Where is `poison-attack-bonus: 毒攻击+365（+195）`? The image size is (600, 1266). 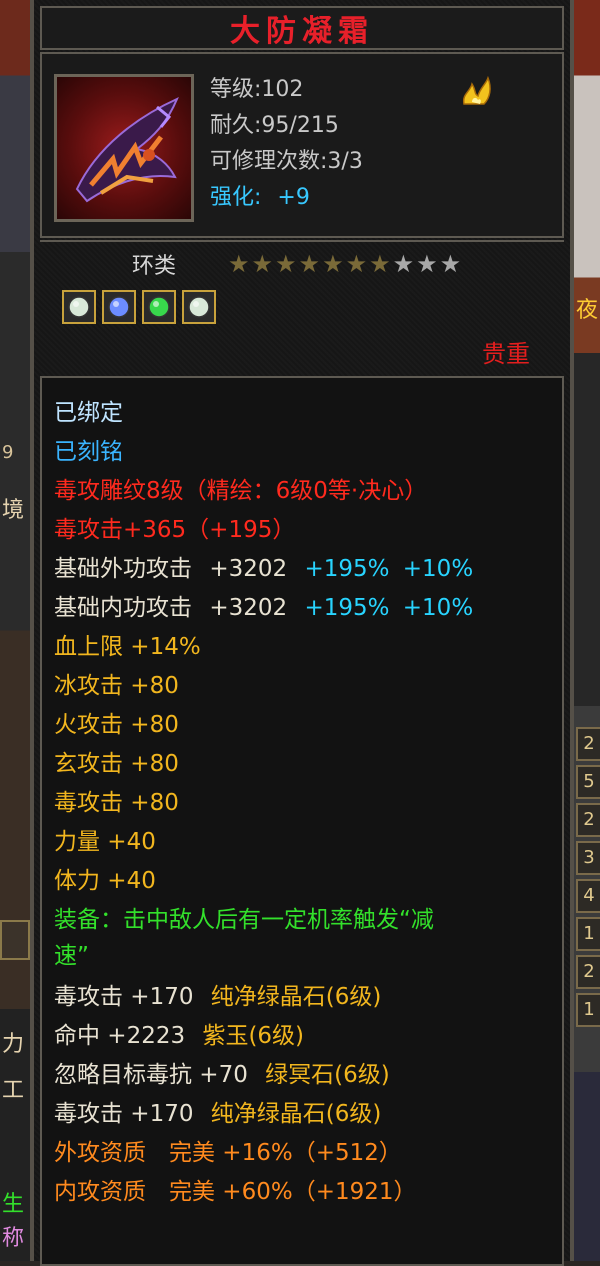
poison-attack-bonus: 毒攻击+365（+195） is located at coordinates (175, 530).